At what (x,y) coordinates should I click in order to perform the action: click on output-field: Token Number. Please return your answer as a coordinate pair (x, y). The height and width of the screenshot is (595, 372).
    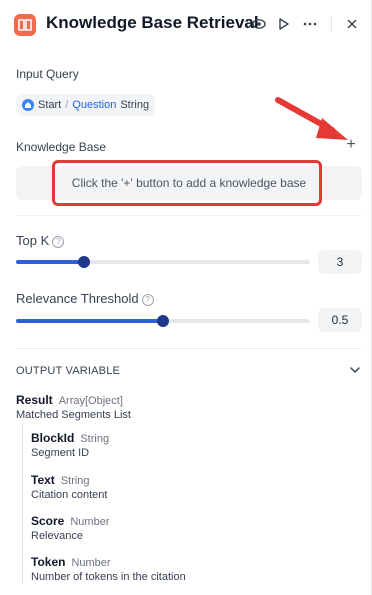
    Looking at the image, I should click on (71, 562).